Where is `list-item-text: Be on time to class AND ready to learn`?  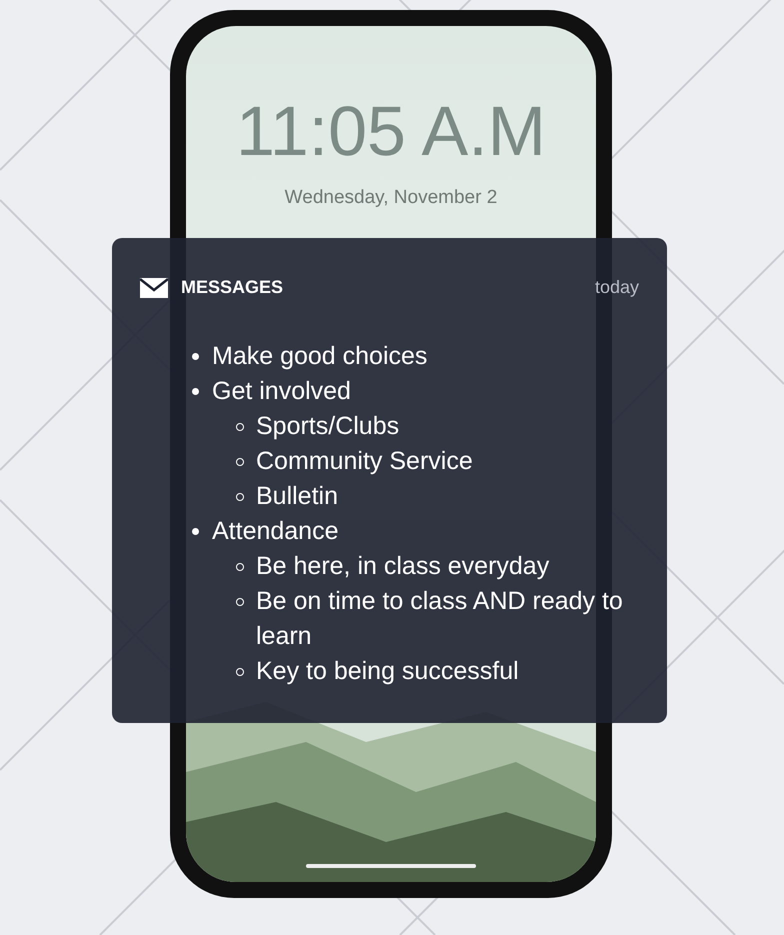 list-item-text: Be on time to class AND ready to learn is located at coordinates (440, 619).